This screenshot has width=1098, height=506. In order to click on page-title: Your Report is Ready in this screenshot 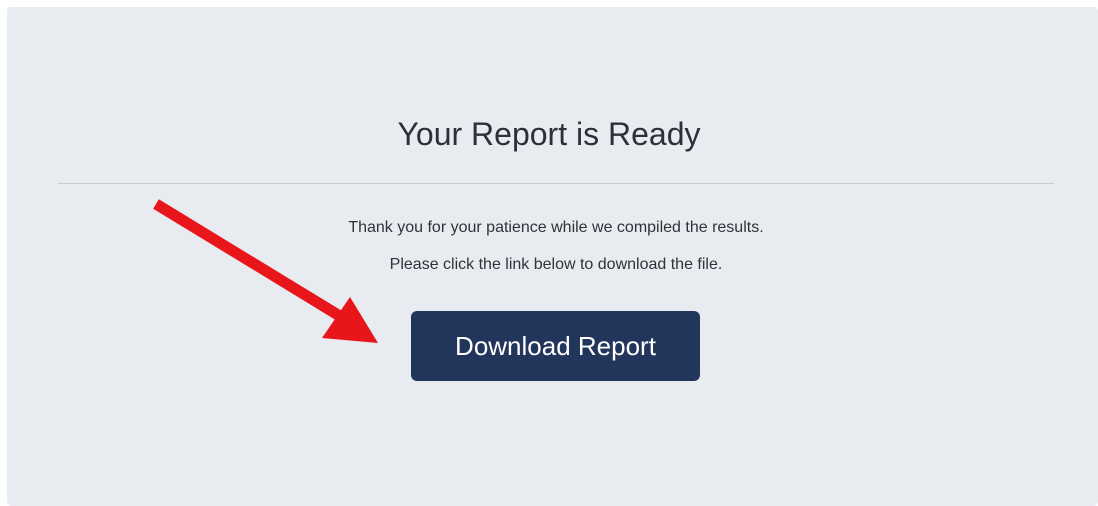, I will do `click(549, 134)`.